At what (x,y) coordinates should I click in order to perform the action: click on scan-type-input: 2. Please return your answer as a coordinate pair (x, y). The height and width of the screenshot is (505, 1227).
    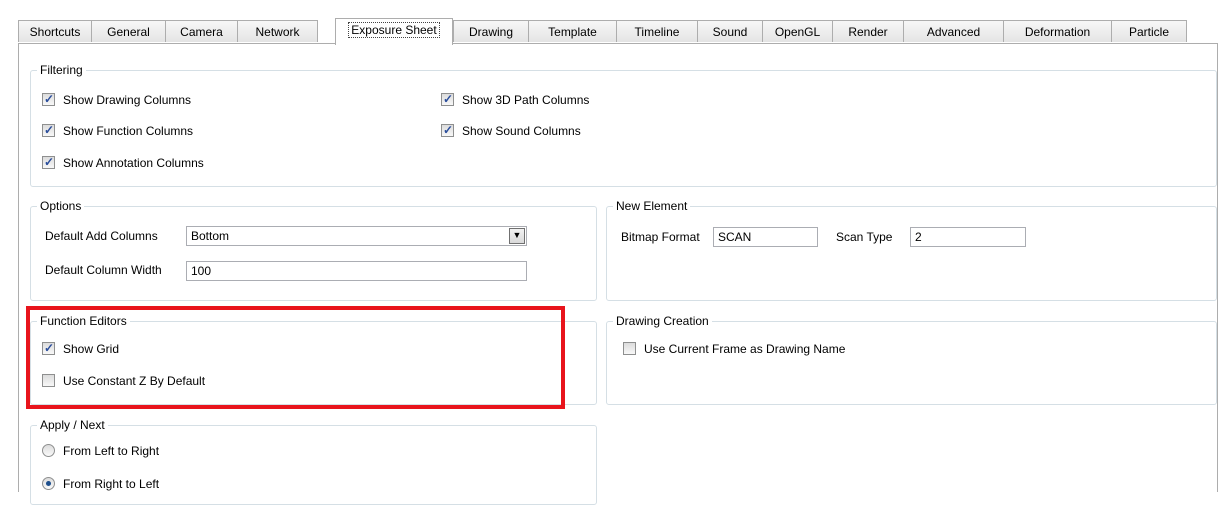
    Looking at the image, I should click on (968, 237).